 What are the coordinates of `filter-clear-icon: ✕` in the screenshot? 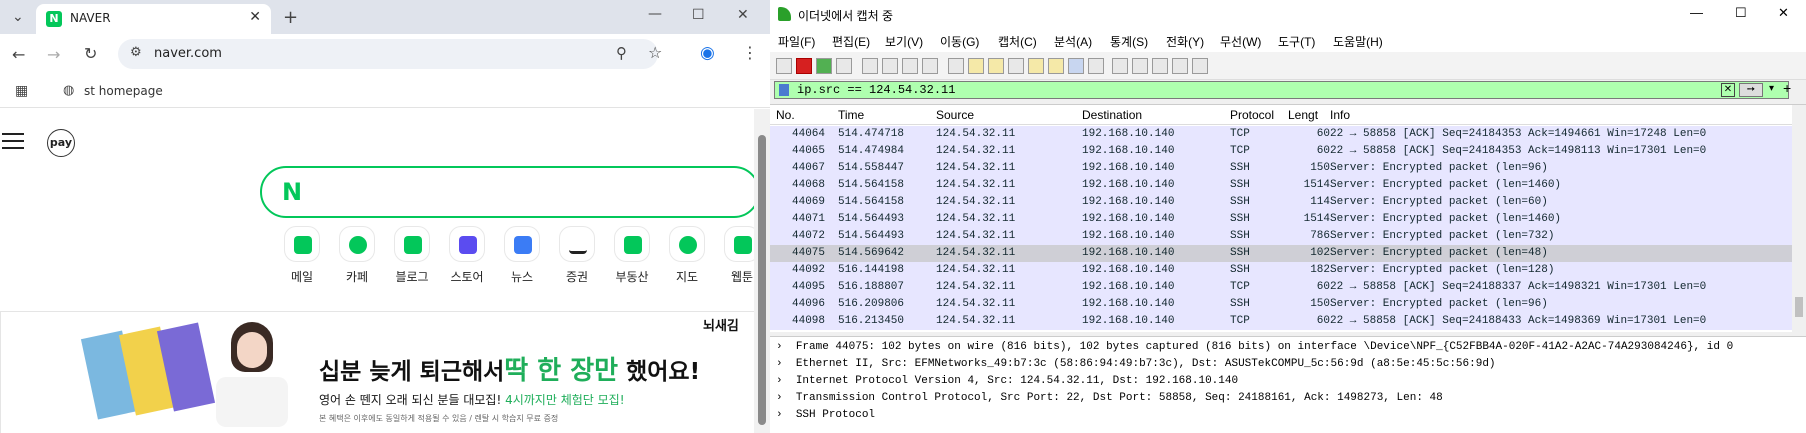 It's located at (1728, 90).